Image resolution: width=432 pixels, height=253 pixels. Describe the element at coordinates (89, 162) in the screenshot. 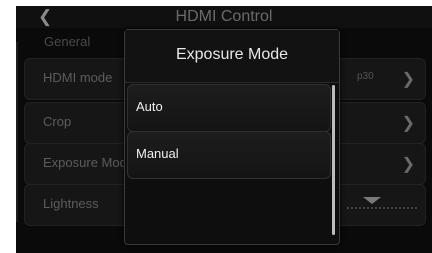

I see `setting-label: Exposure Mode` at that location.